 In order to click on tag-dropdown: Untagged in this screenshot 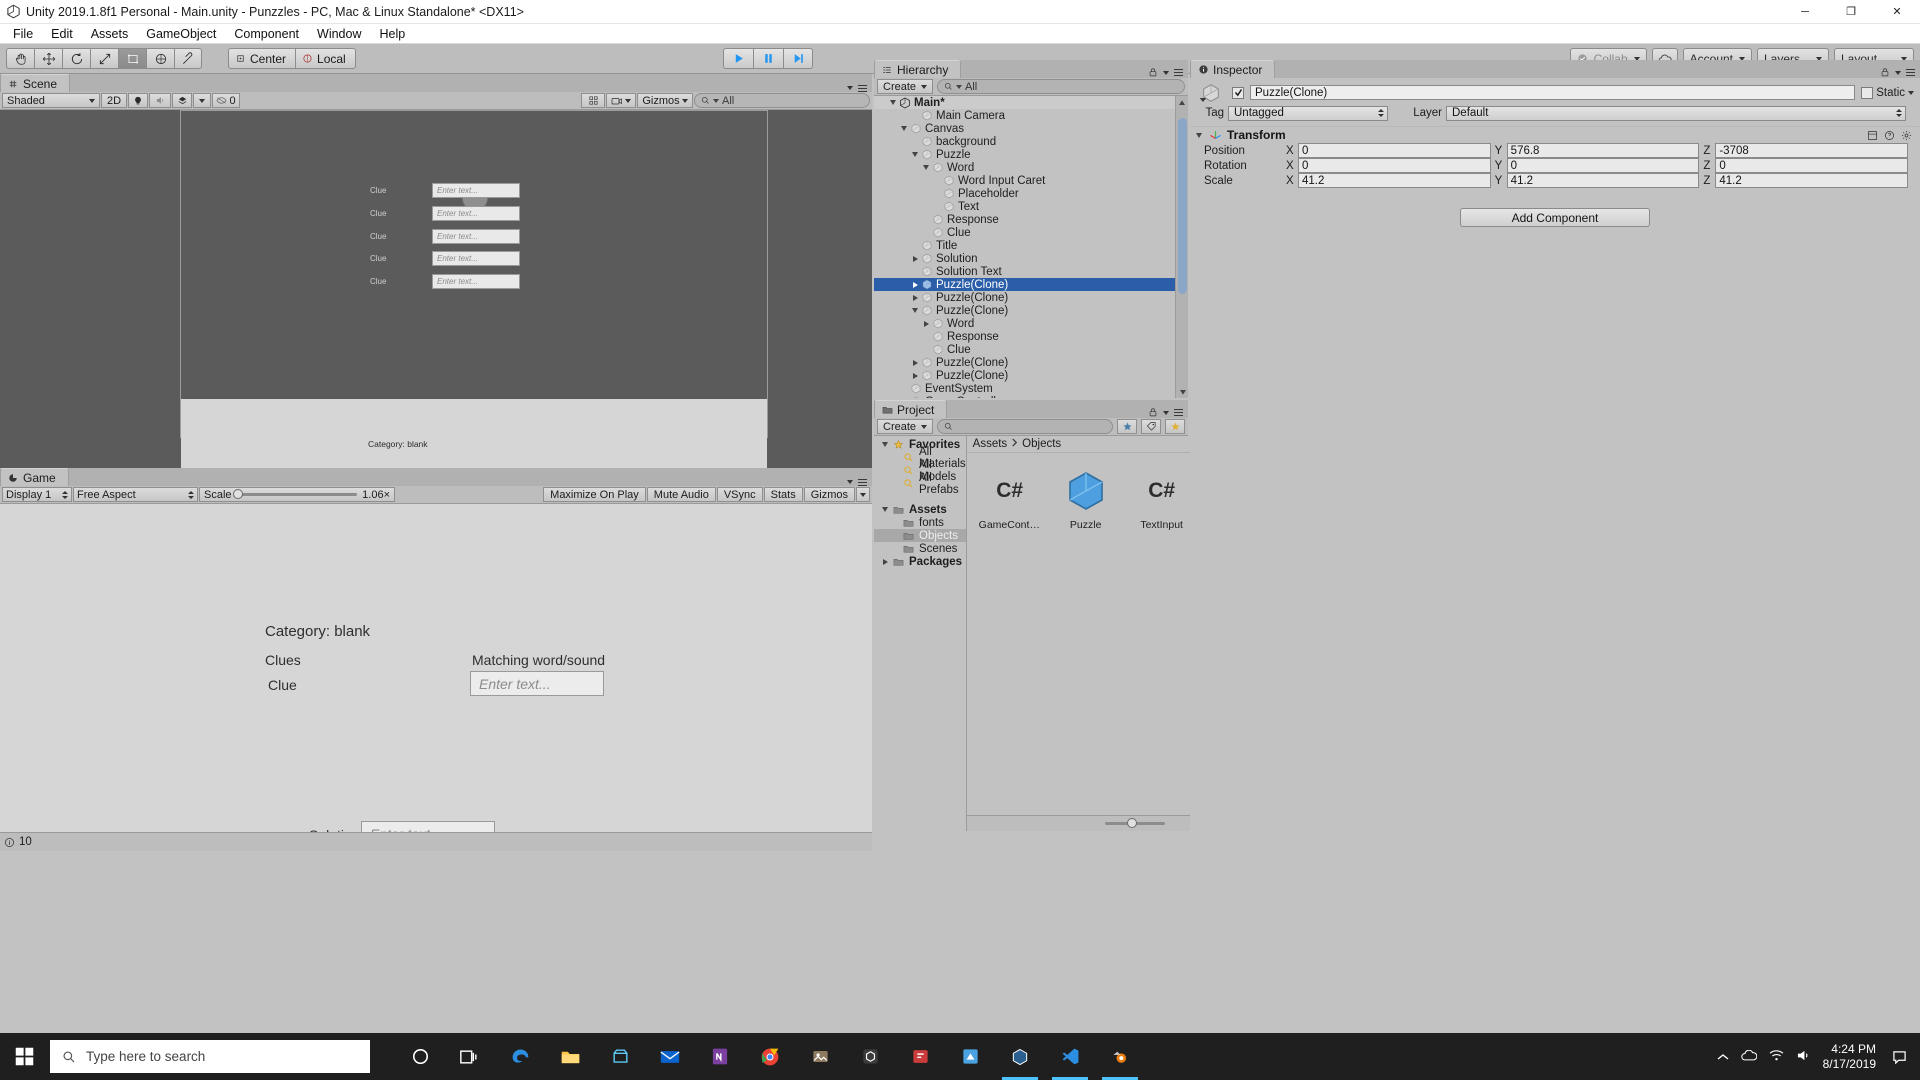, I will do `click(1308, 113)`.